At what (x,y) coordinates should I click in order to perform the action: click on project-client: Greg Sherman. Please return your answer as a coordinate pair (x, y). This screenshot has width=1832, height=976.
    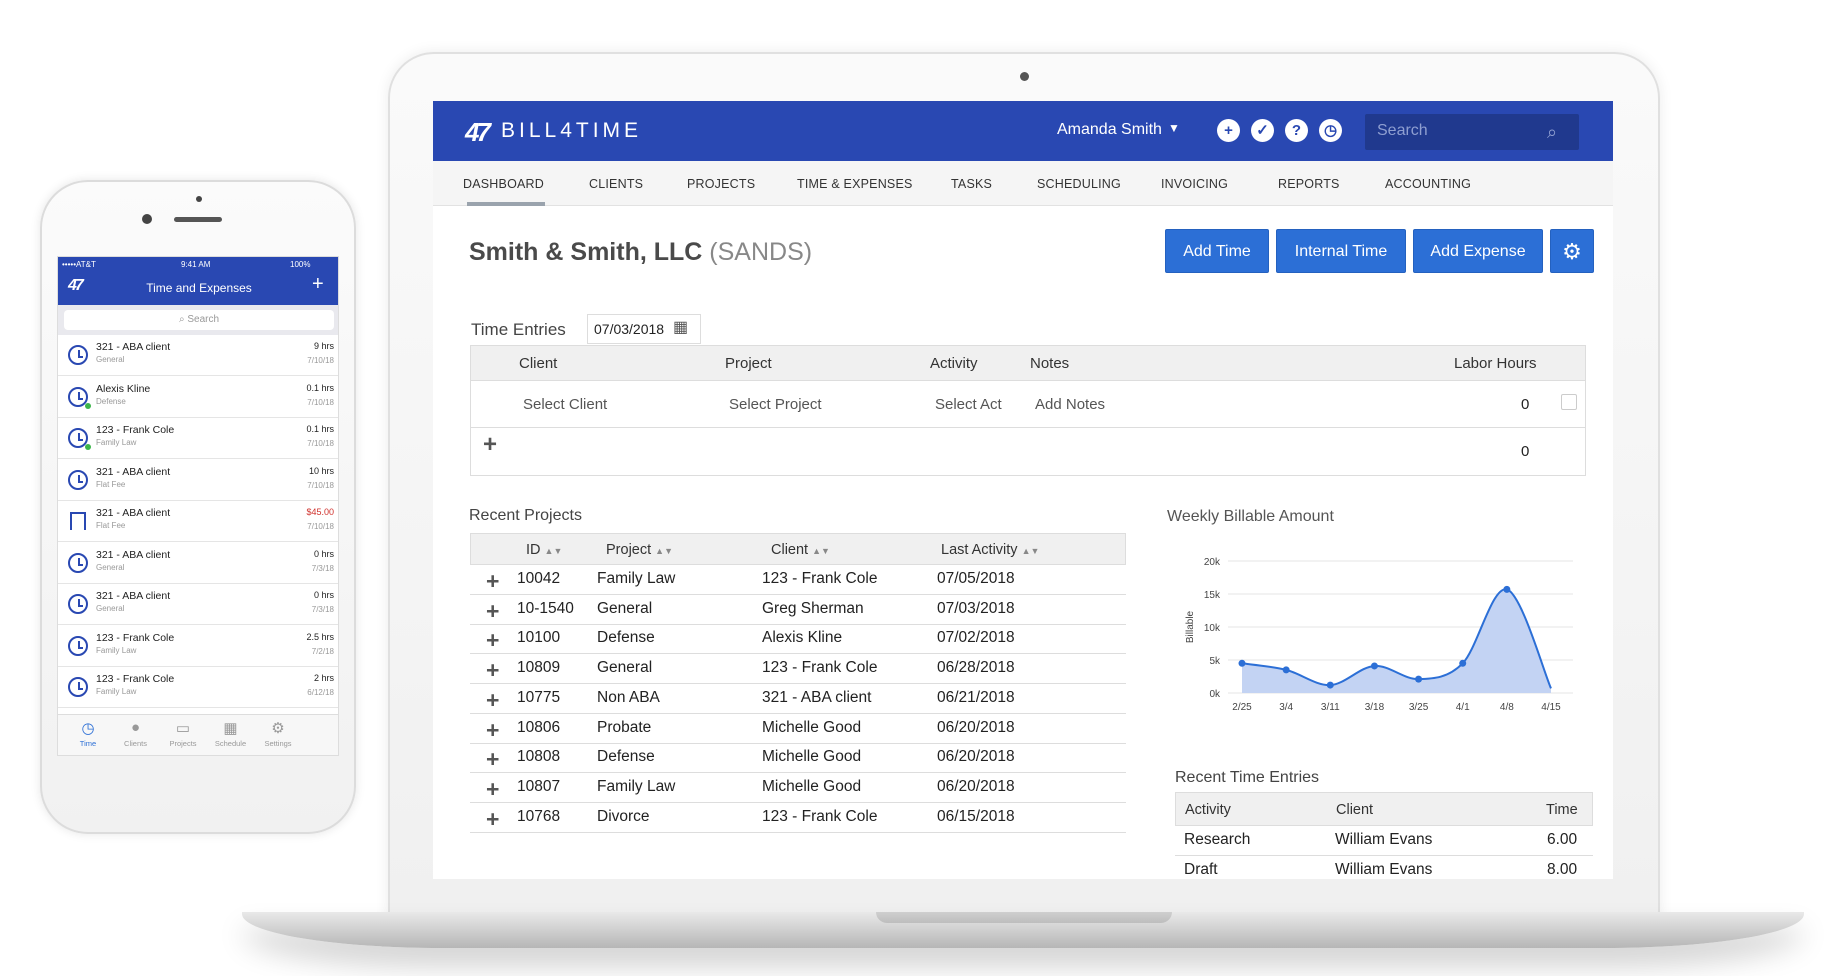
    Looking at the image, I should click on (813, 609).